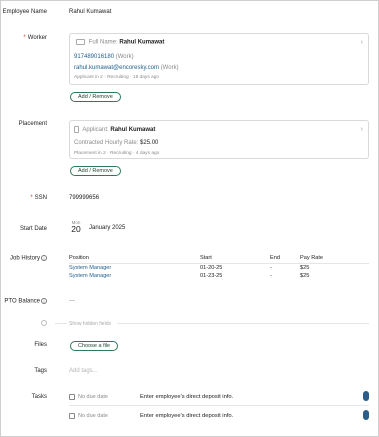 This screenshot has height=437, width=379. I want to click on eye-off-icon, so click(44, 323).